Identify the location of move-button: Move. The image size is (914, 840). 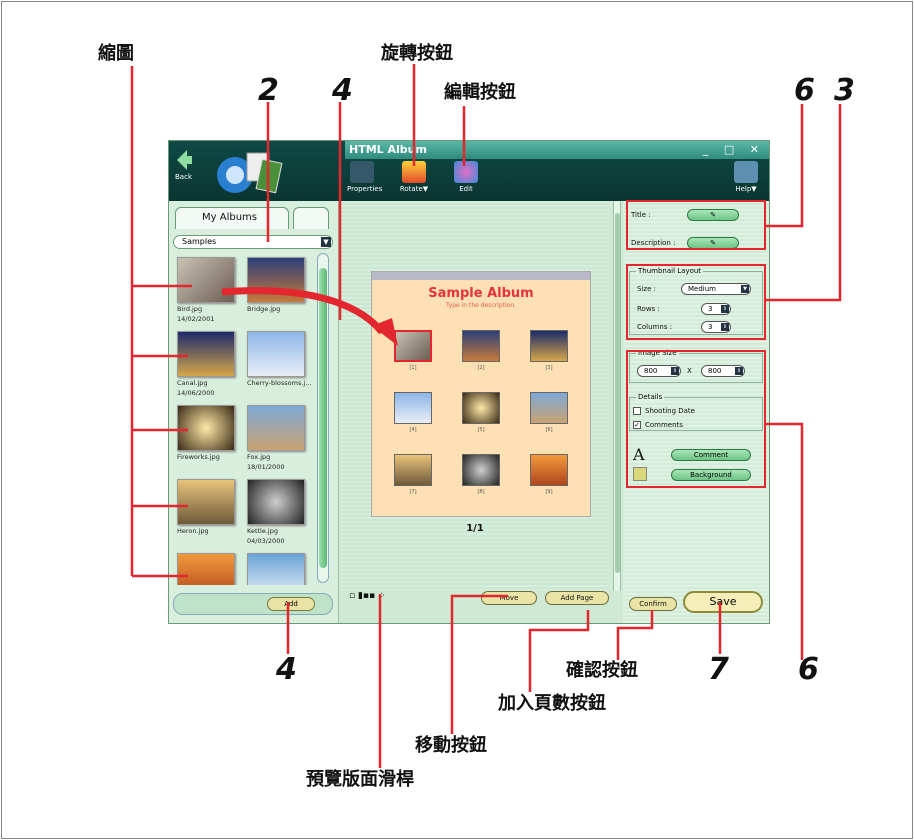
(509, 598).